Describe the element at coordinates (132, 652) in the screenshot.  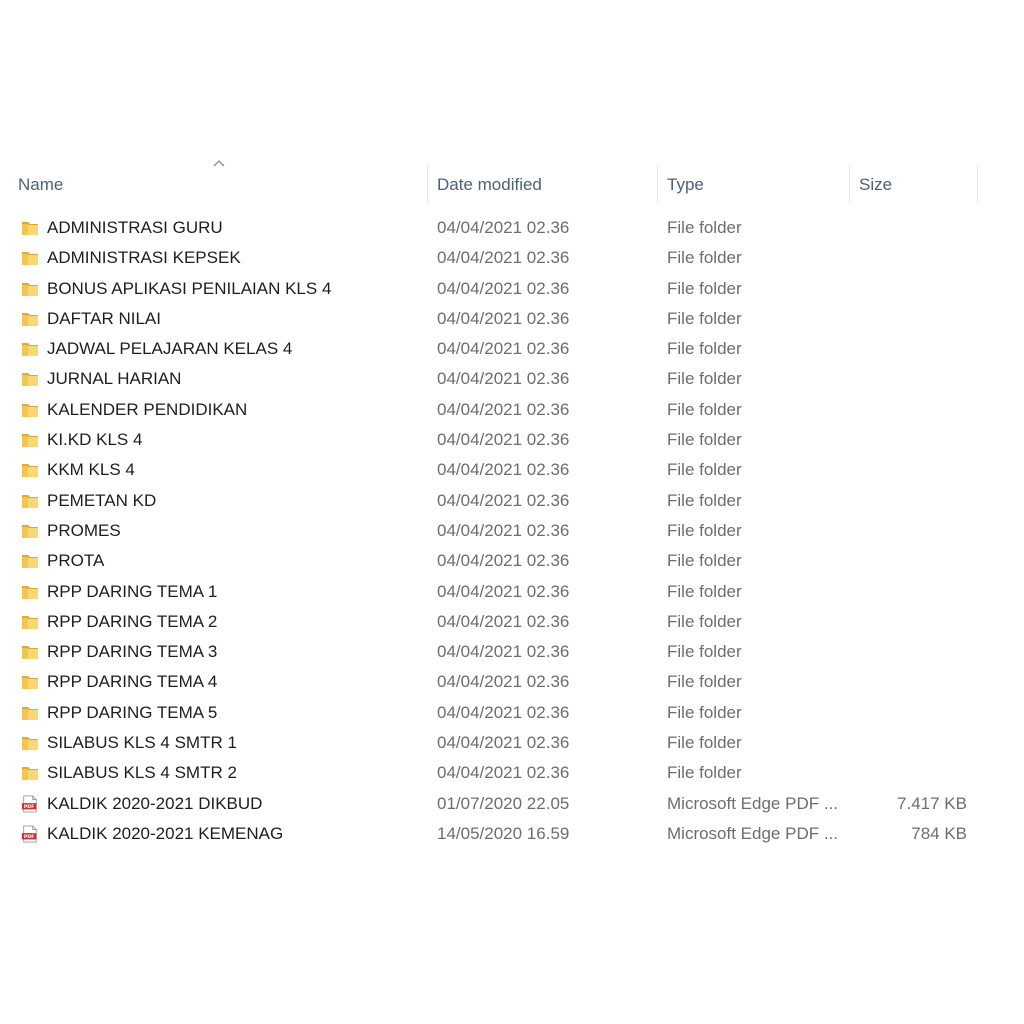
I see `file-name: RPP DARING TEMA 3` at that location.